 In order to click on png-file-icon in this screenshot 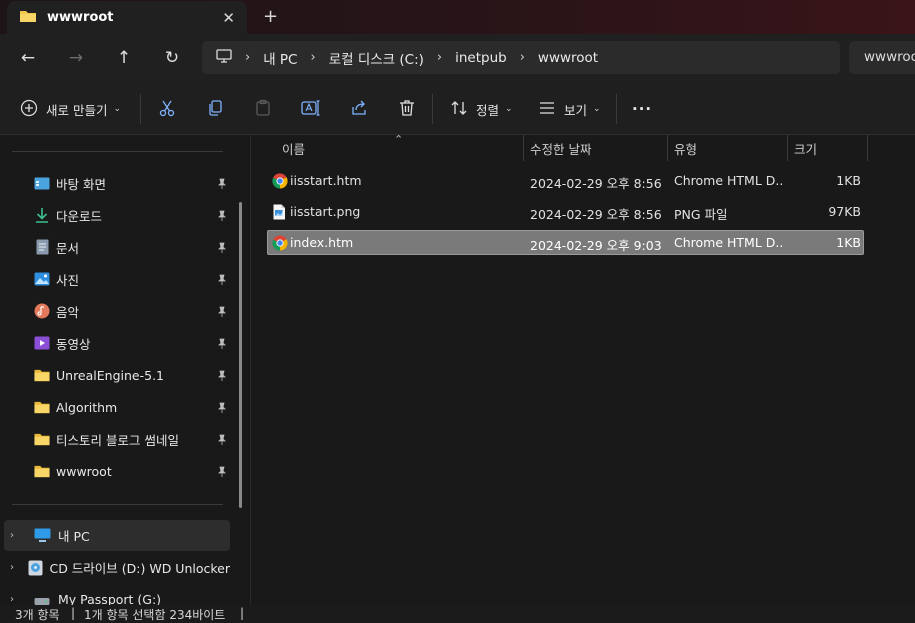, I will do `click(280, 212)`.